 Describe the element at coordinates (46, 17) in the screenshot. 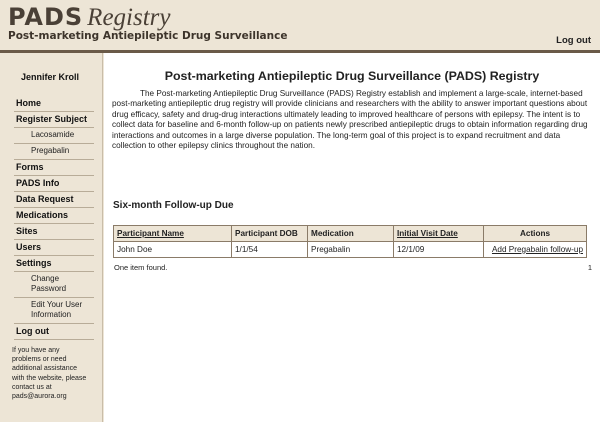

I see `logo-pads: PADS` at that location.